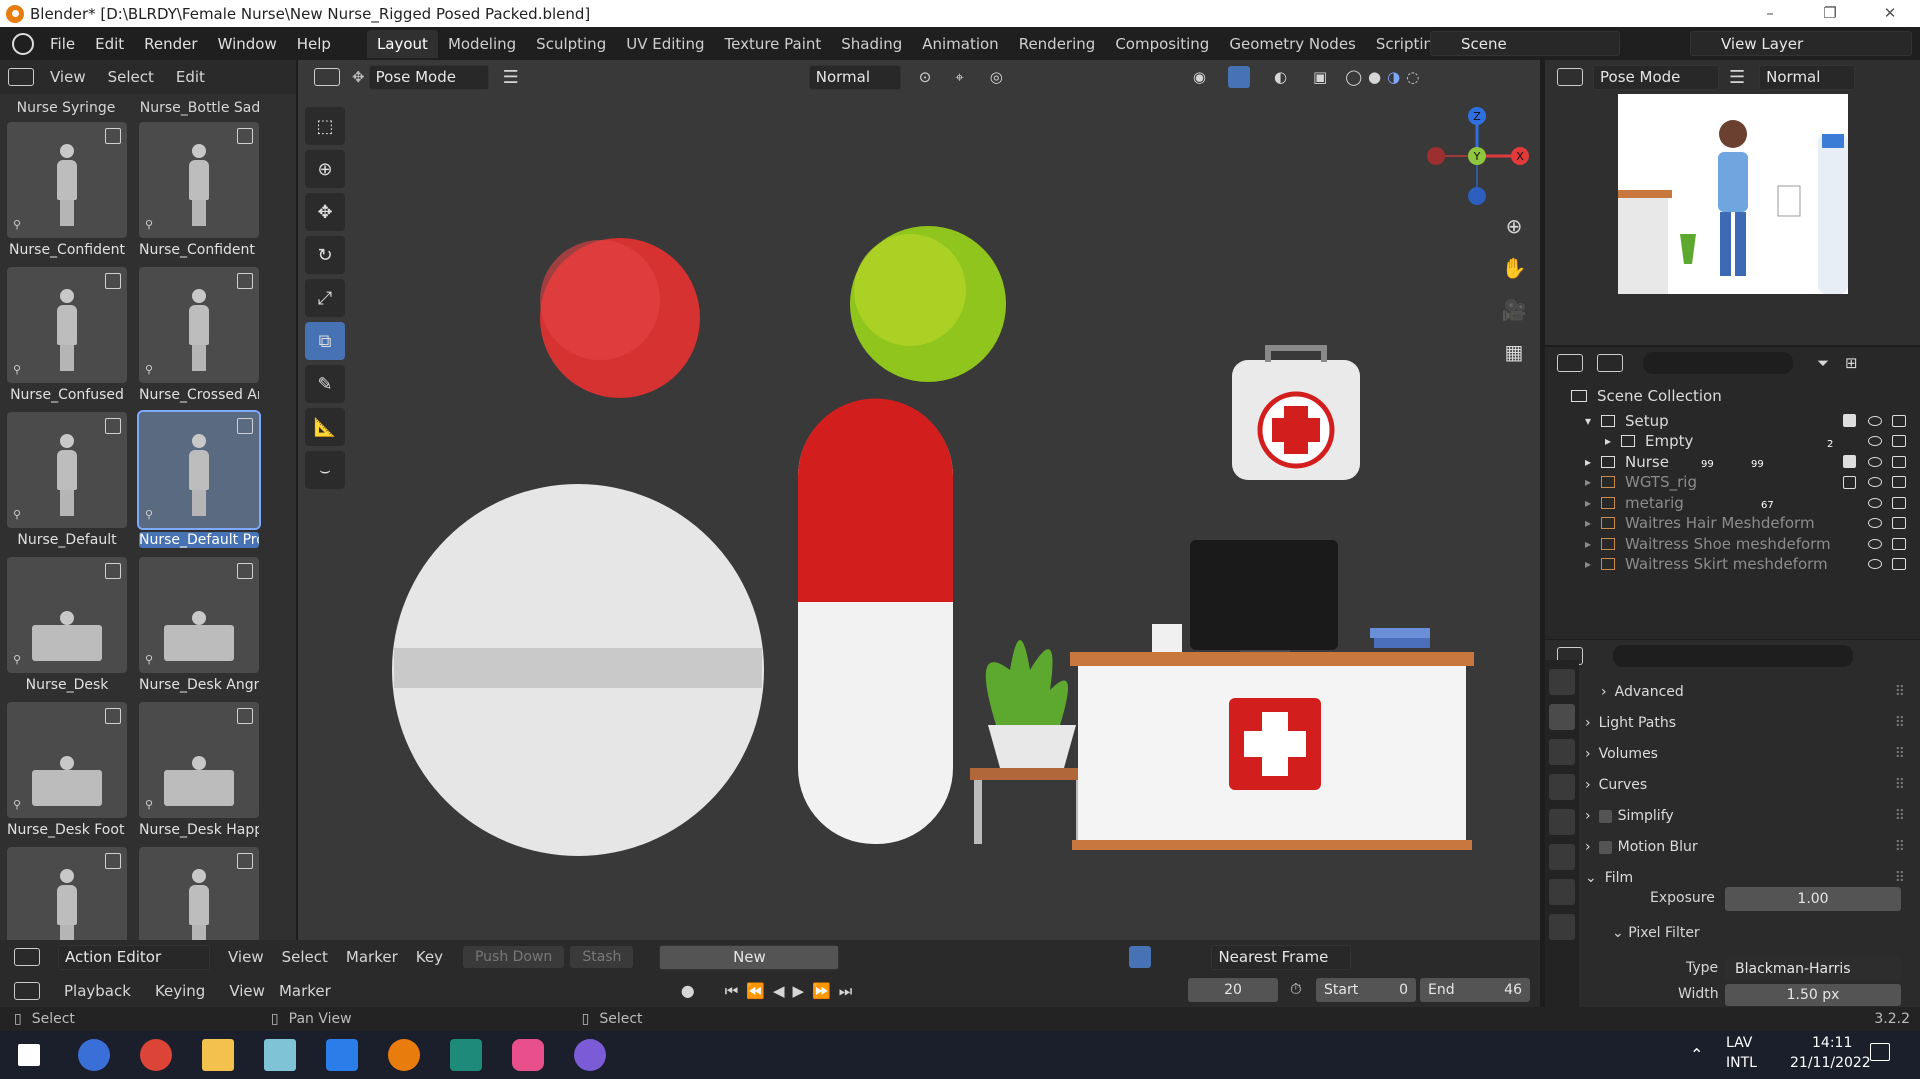  Describe the element at coordinates (779, 991) in the screenshot. I see `play-reverse-icon: ◀` at that location.